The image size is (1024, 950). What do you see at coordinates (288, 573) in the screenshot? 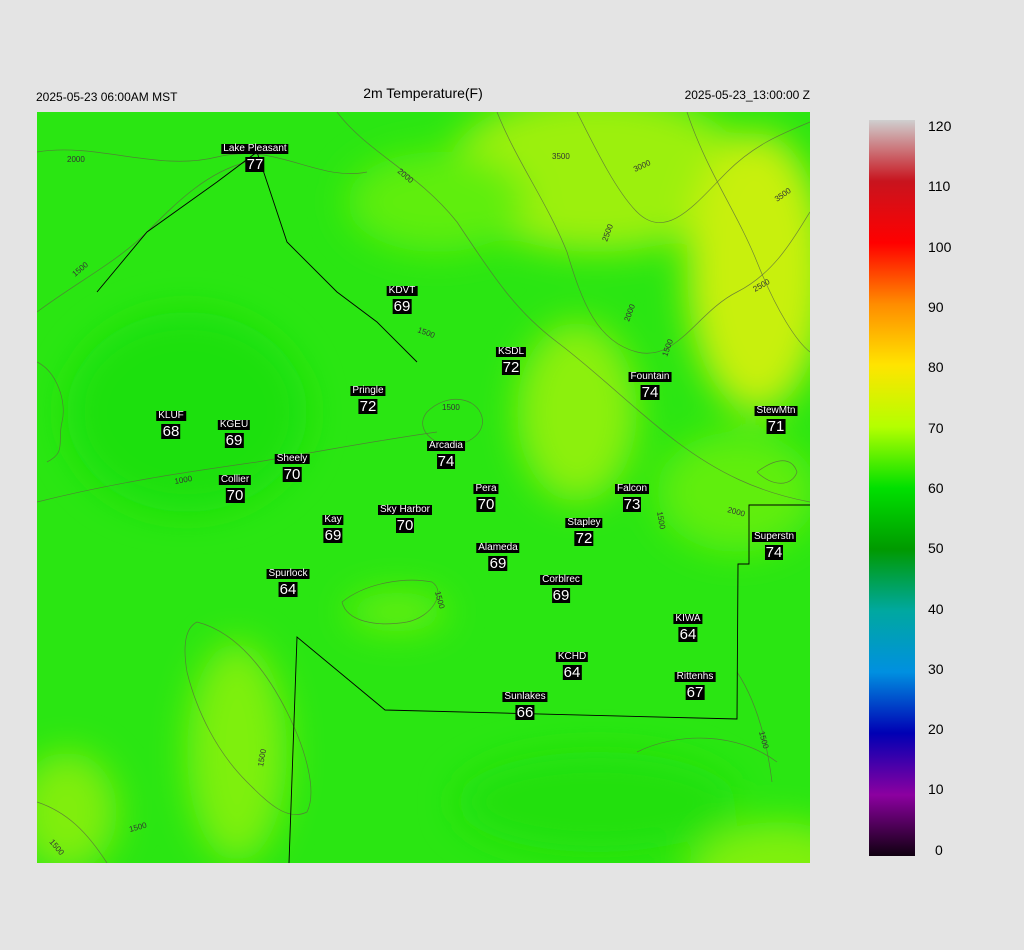
I see `station-name: Spurlock` at bounding box center [288, 573].